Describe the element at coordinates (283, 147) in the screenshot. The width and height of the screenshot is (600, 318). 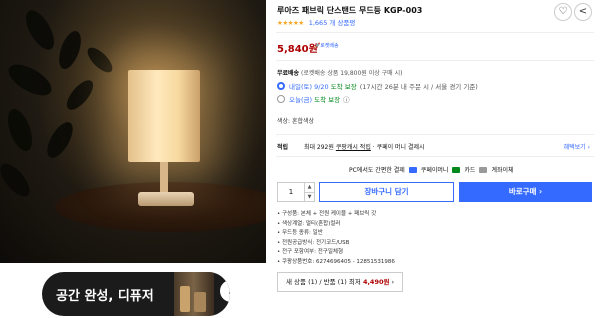
I see `cash-label: 적립` at that location.